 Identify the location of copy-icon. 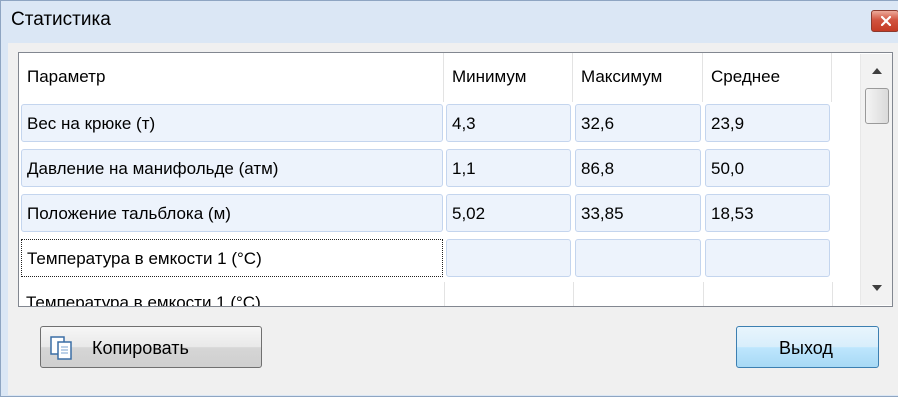
(61, 348).